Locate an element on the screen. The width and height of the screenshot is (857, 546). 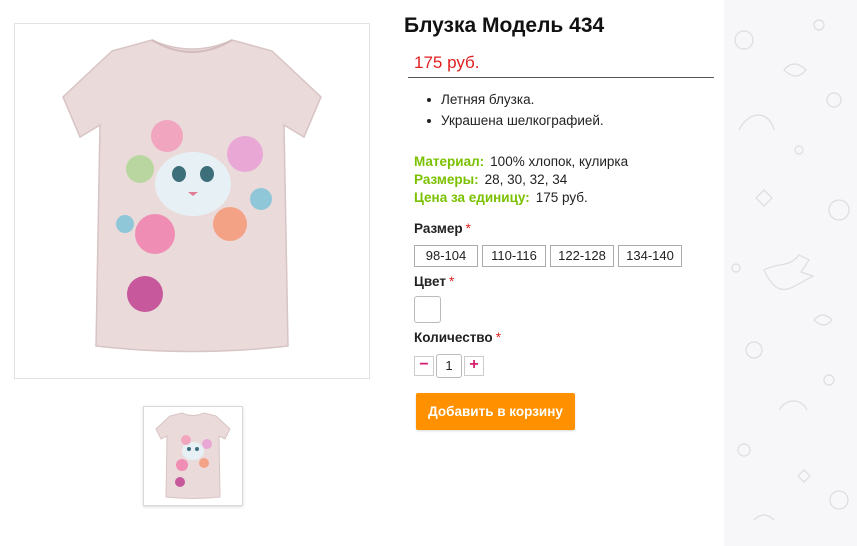
quantity-option-label: Количество * is located at coordinates (457, 337).